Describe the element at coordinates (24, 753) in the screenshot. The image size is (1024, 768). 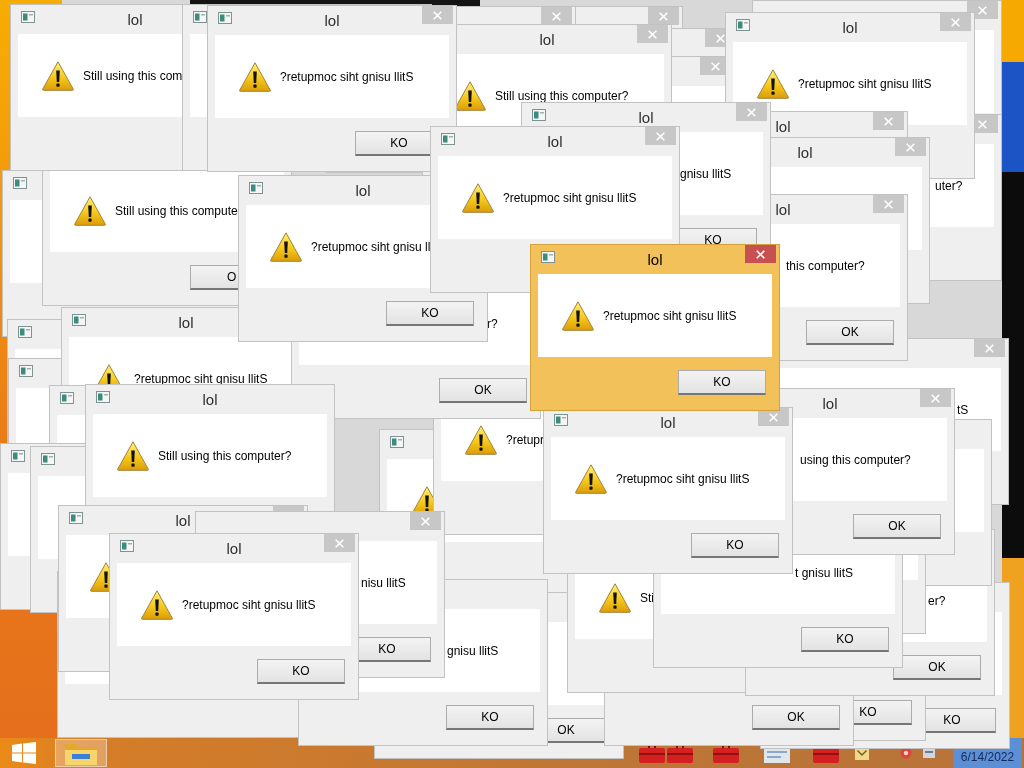
I see `windows-logo-icon` at that location.